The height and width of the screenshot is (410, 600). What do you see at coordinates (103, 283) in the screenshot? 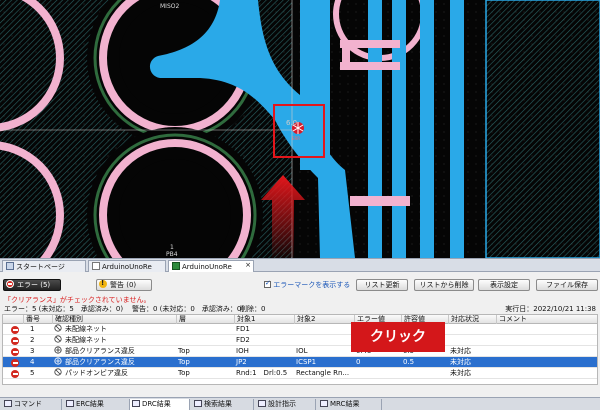
I see `warning-icon` at bounding box center [103, 283].